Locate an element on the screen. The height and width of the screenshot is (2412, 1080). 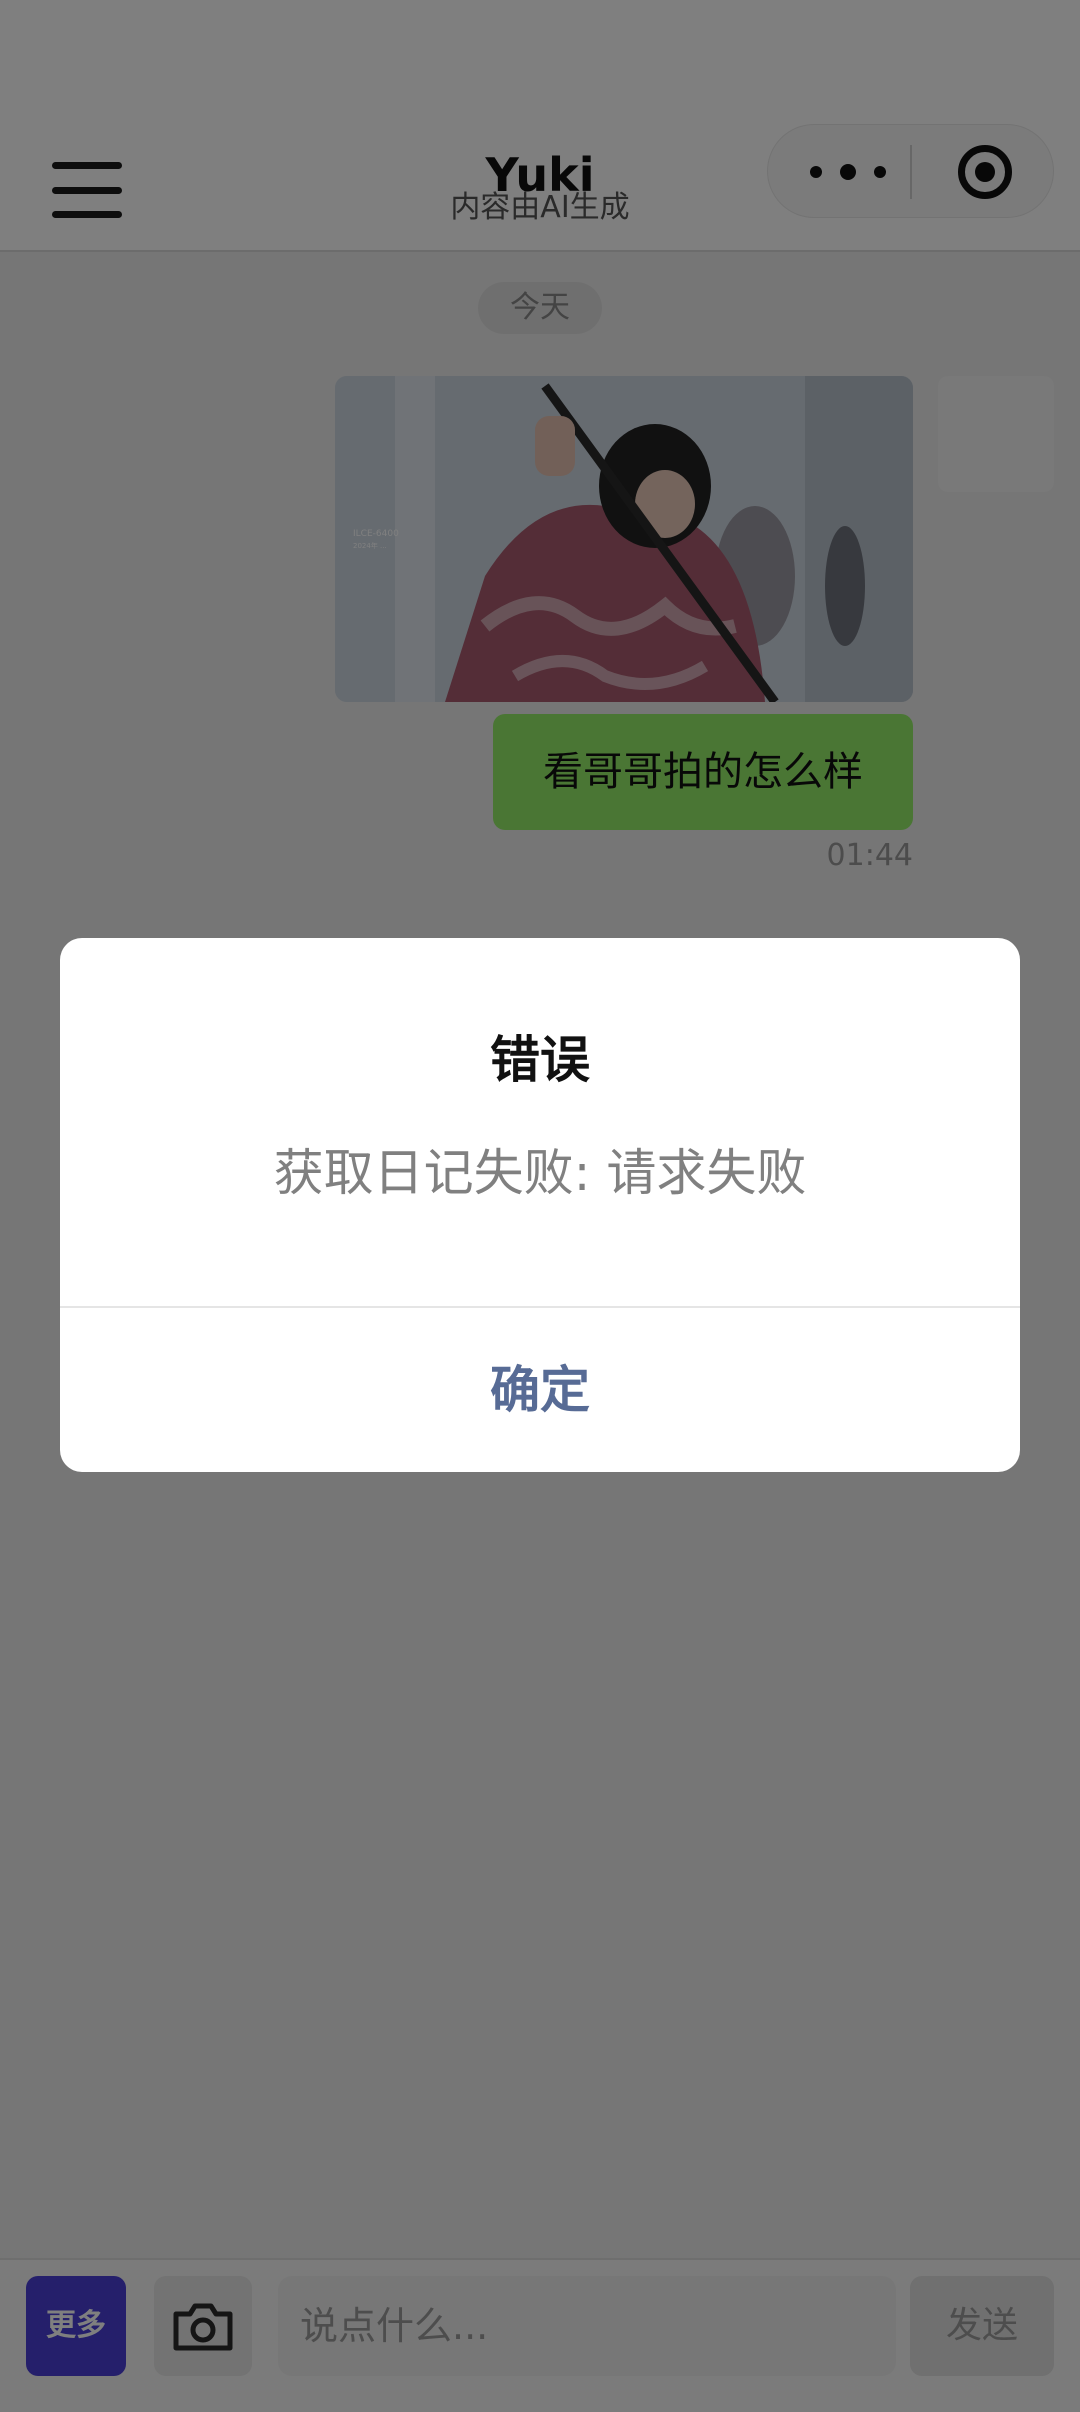
dialog-message: 获取日记失败: 请求失败 is located at coordinates (540, 1173).